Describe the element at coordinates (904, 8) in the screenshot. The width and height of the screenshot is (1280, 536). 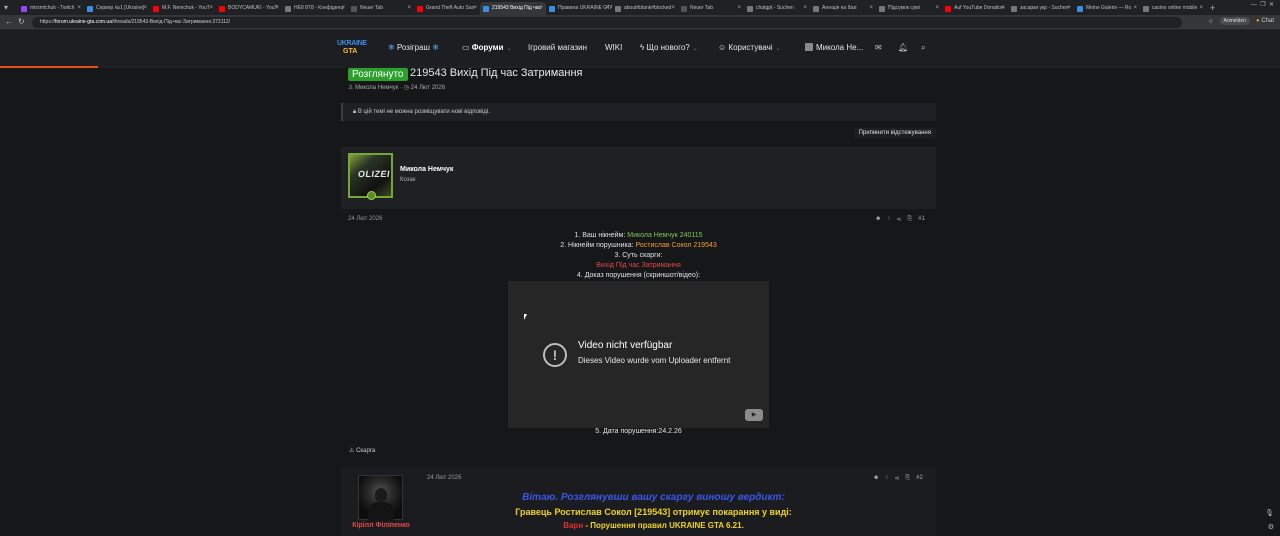
I see `tab-title: Підсумок сумі` at that location.